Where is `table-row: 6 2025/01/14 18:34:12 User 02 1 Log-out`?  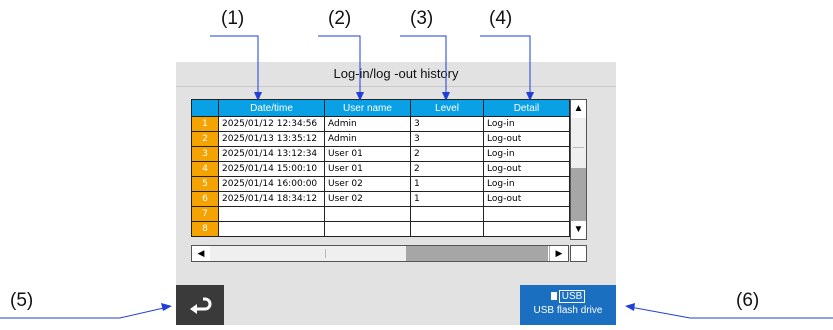
table-row: 6 2025/01/14 18:34:12 User 02 1 Log-out is located at coordinates (380, 199).